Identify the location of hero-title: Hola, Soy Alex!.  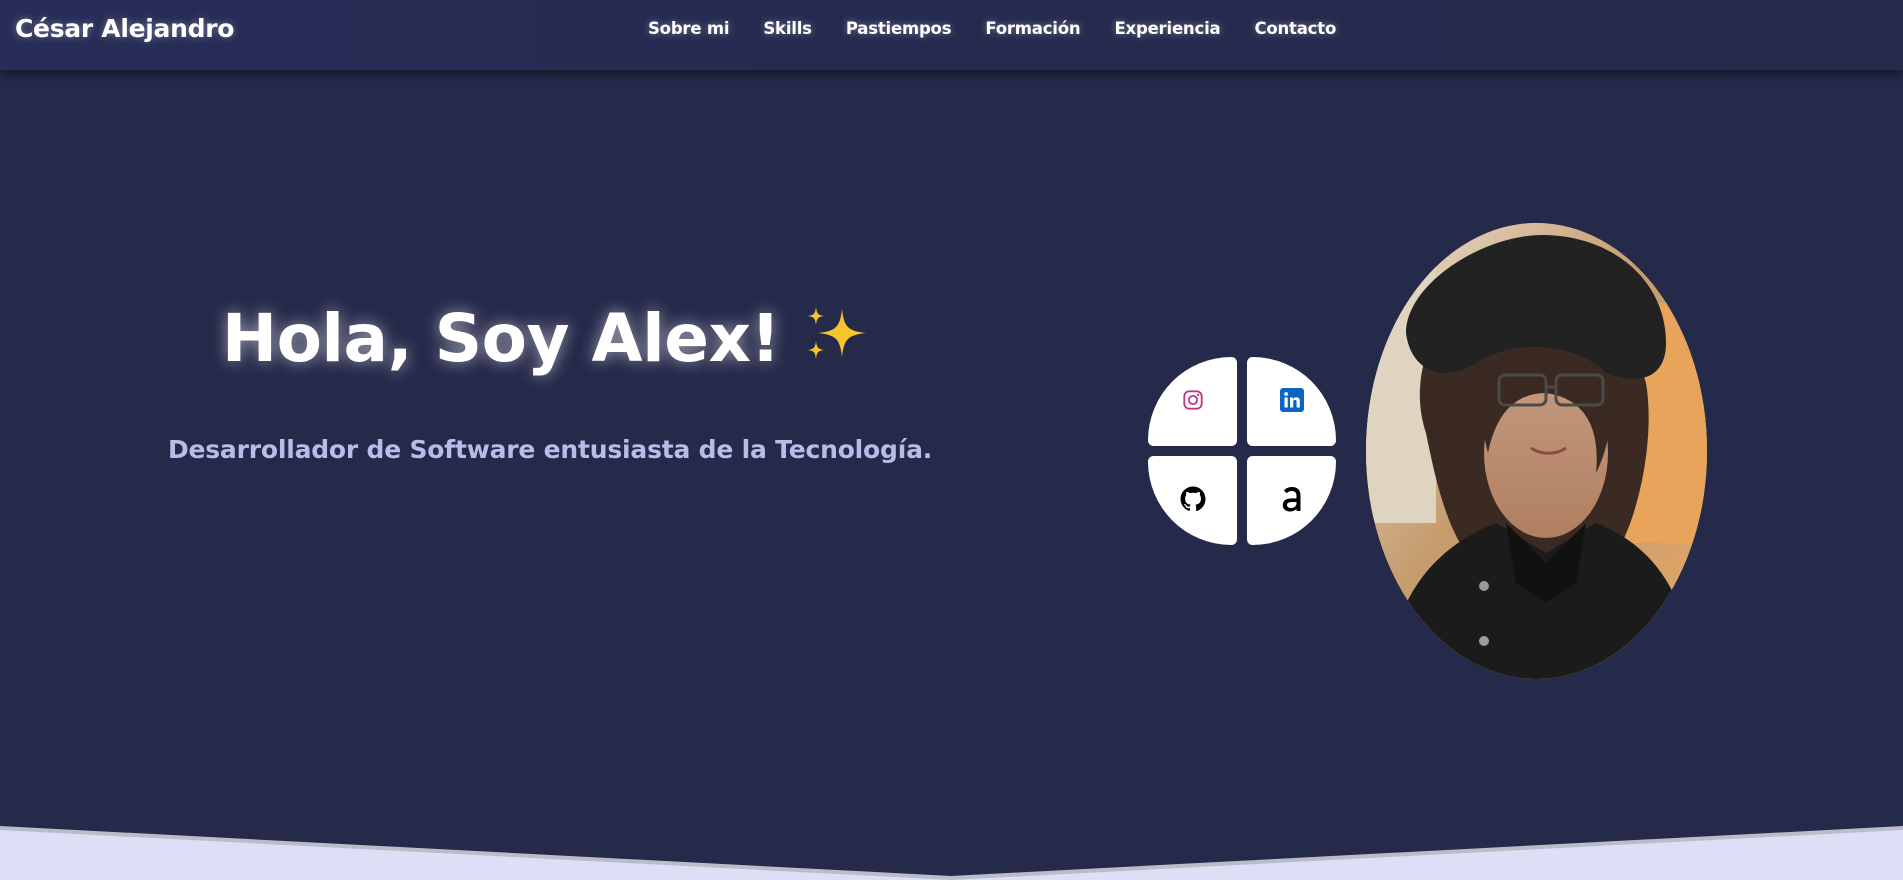
(546, 340).